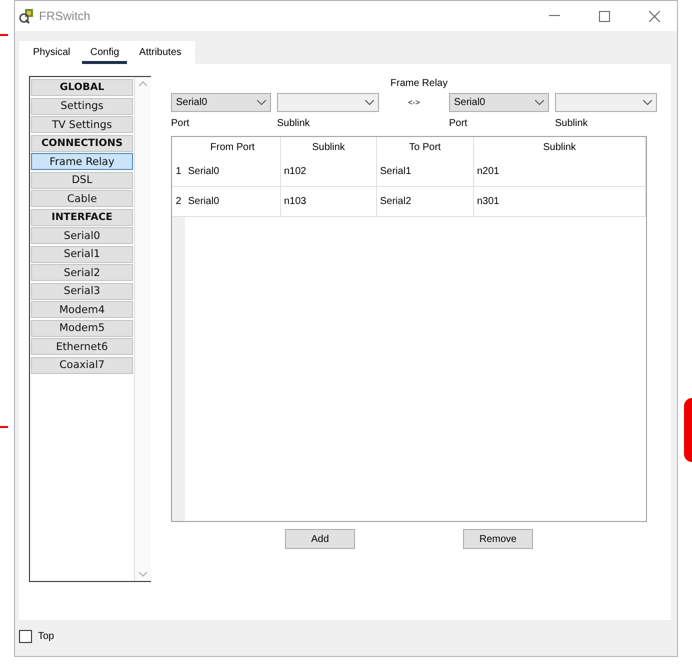 The image size is (692, 666). What do you see at coordinates (82, 328) in the screenshot?
I see `sidebar-item: Modem5` at bounding box center [82, 328].